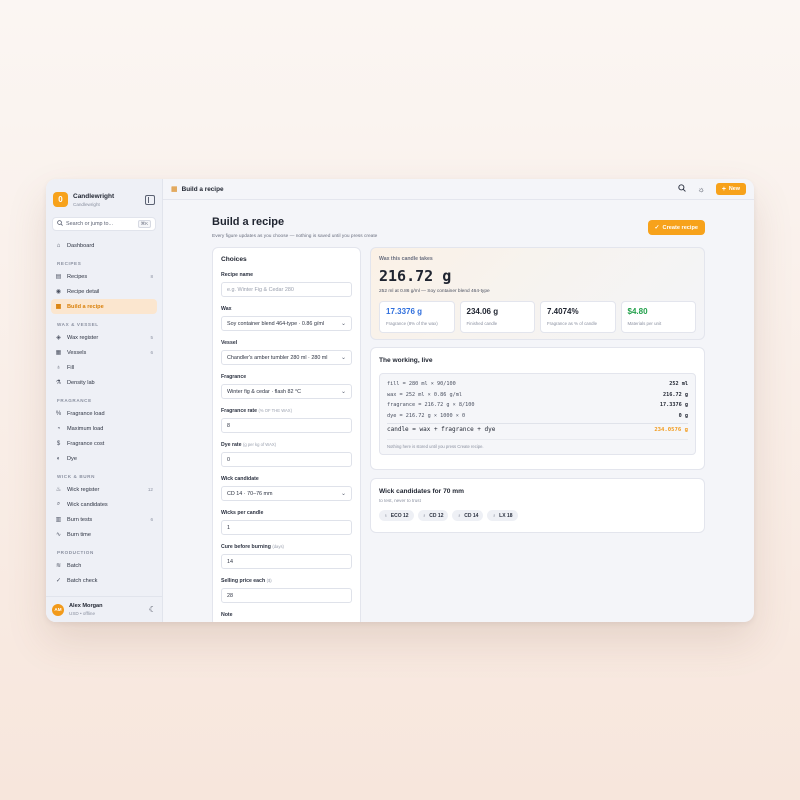 Image resolution: width=800 pixels, height=800 pixels. Describe the element at coordinates (58, 353) in the screenshot. I see `grid-icon: ▦` at that location.